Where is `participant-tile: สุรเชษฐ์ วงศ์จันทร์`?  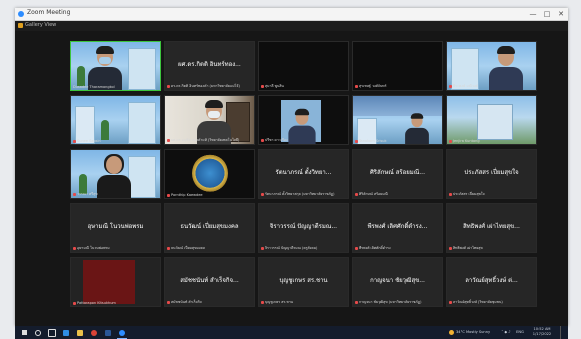
participant-tile: สุรเชษฐ์ วงศ์จันทร์ is located at coordinates (397, 66).